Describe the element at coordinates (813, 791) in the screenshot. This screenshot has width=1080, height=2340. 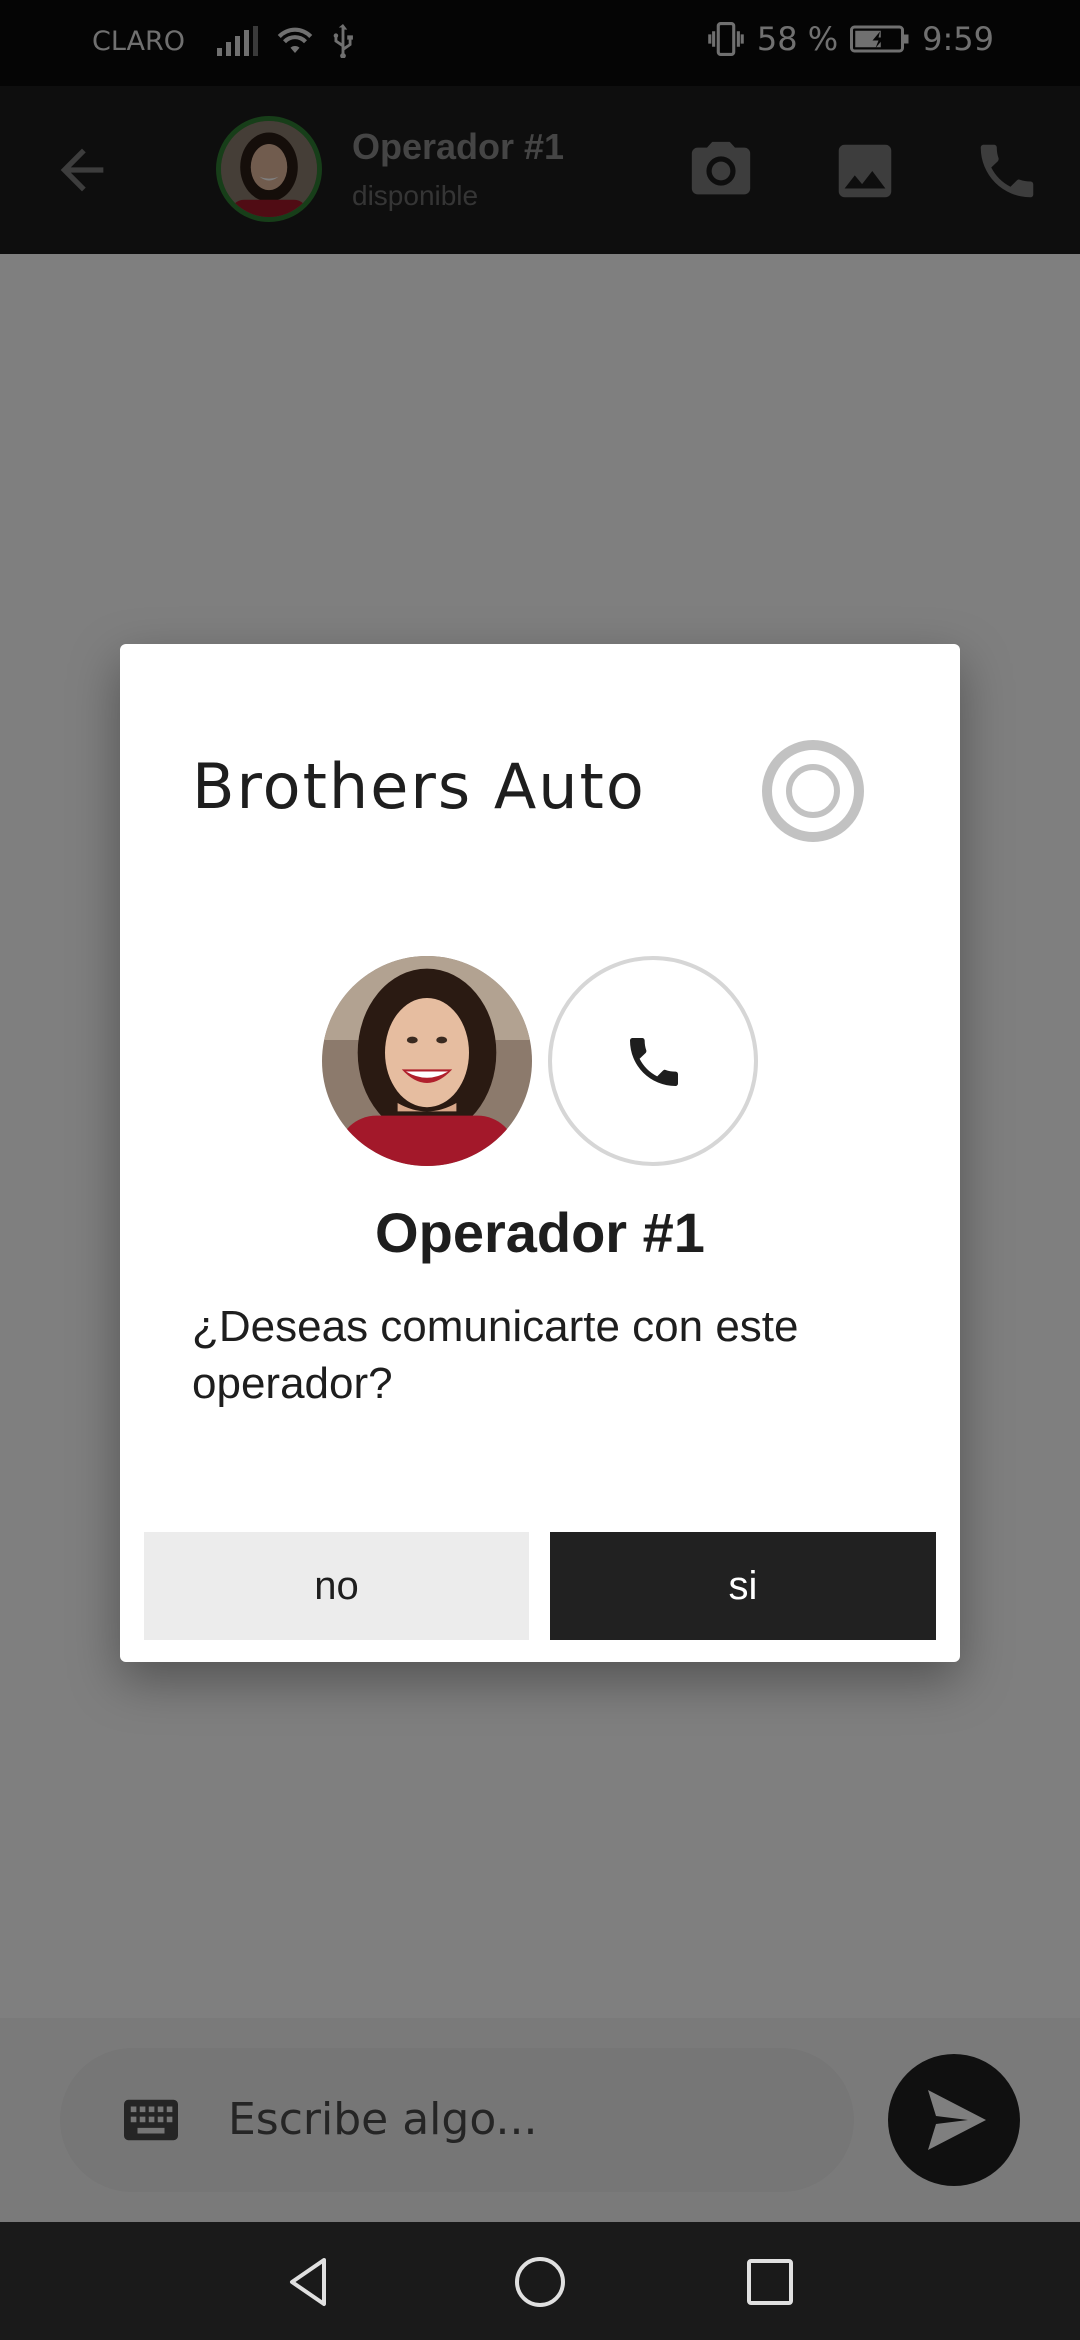
I see `loading-spinner-icon` at that location.